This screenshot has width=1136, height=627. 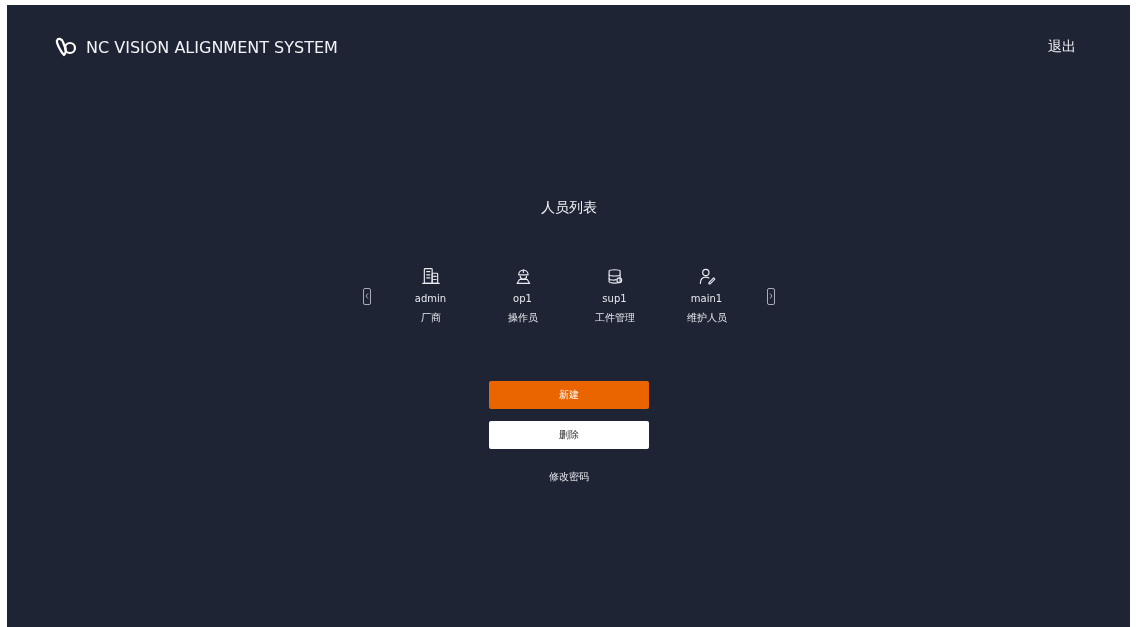 I want to click on chevron-right-icon, so click(x=770, y=296).